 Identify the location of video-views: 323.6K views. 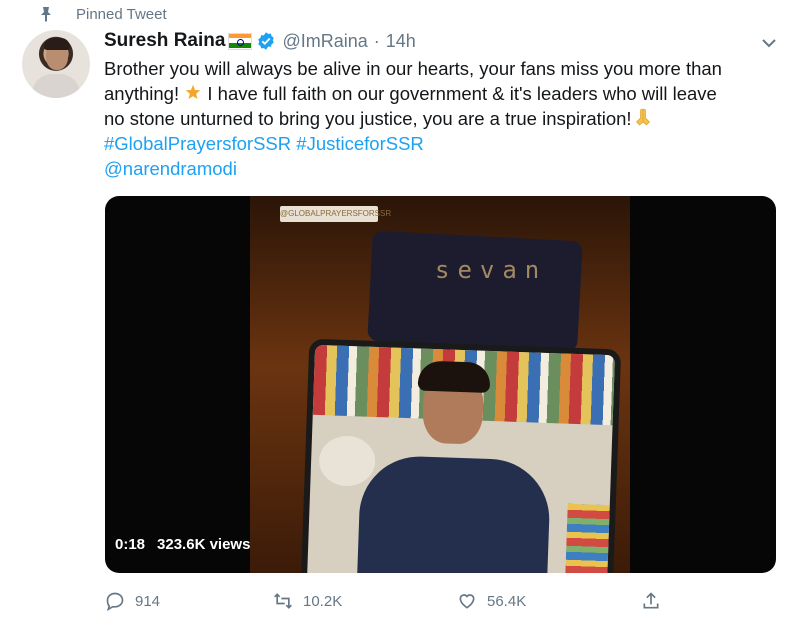
(204, 544).